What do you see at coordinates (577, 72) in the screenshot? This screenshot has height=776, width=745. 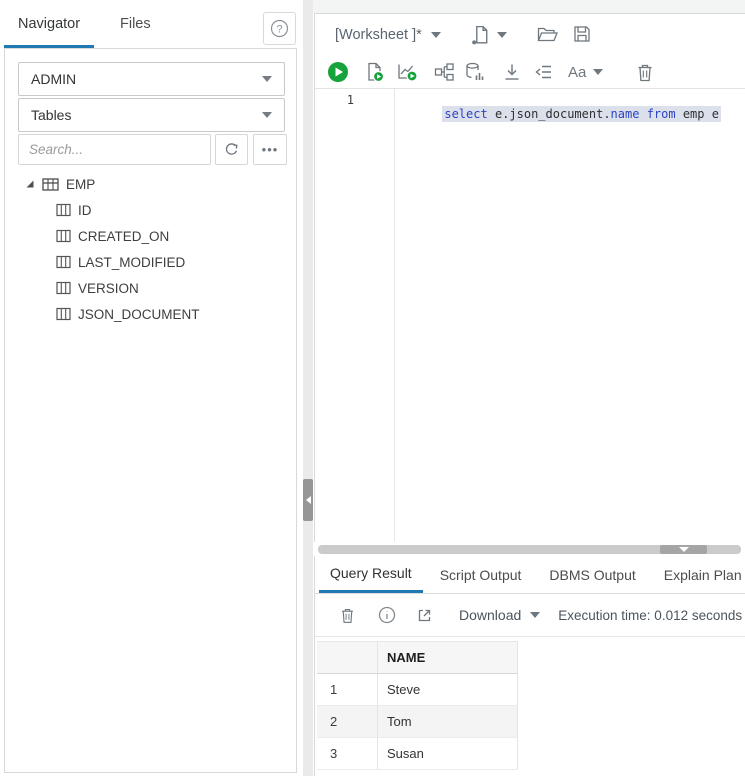 I see `font-size-icon: Aa` at bounding box center [577, 72].